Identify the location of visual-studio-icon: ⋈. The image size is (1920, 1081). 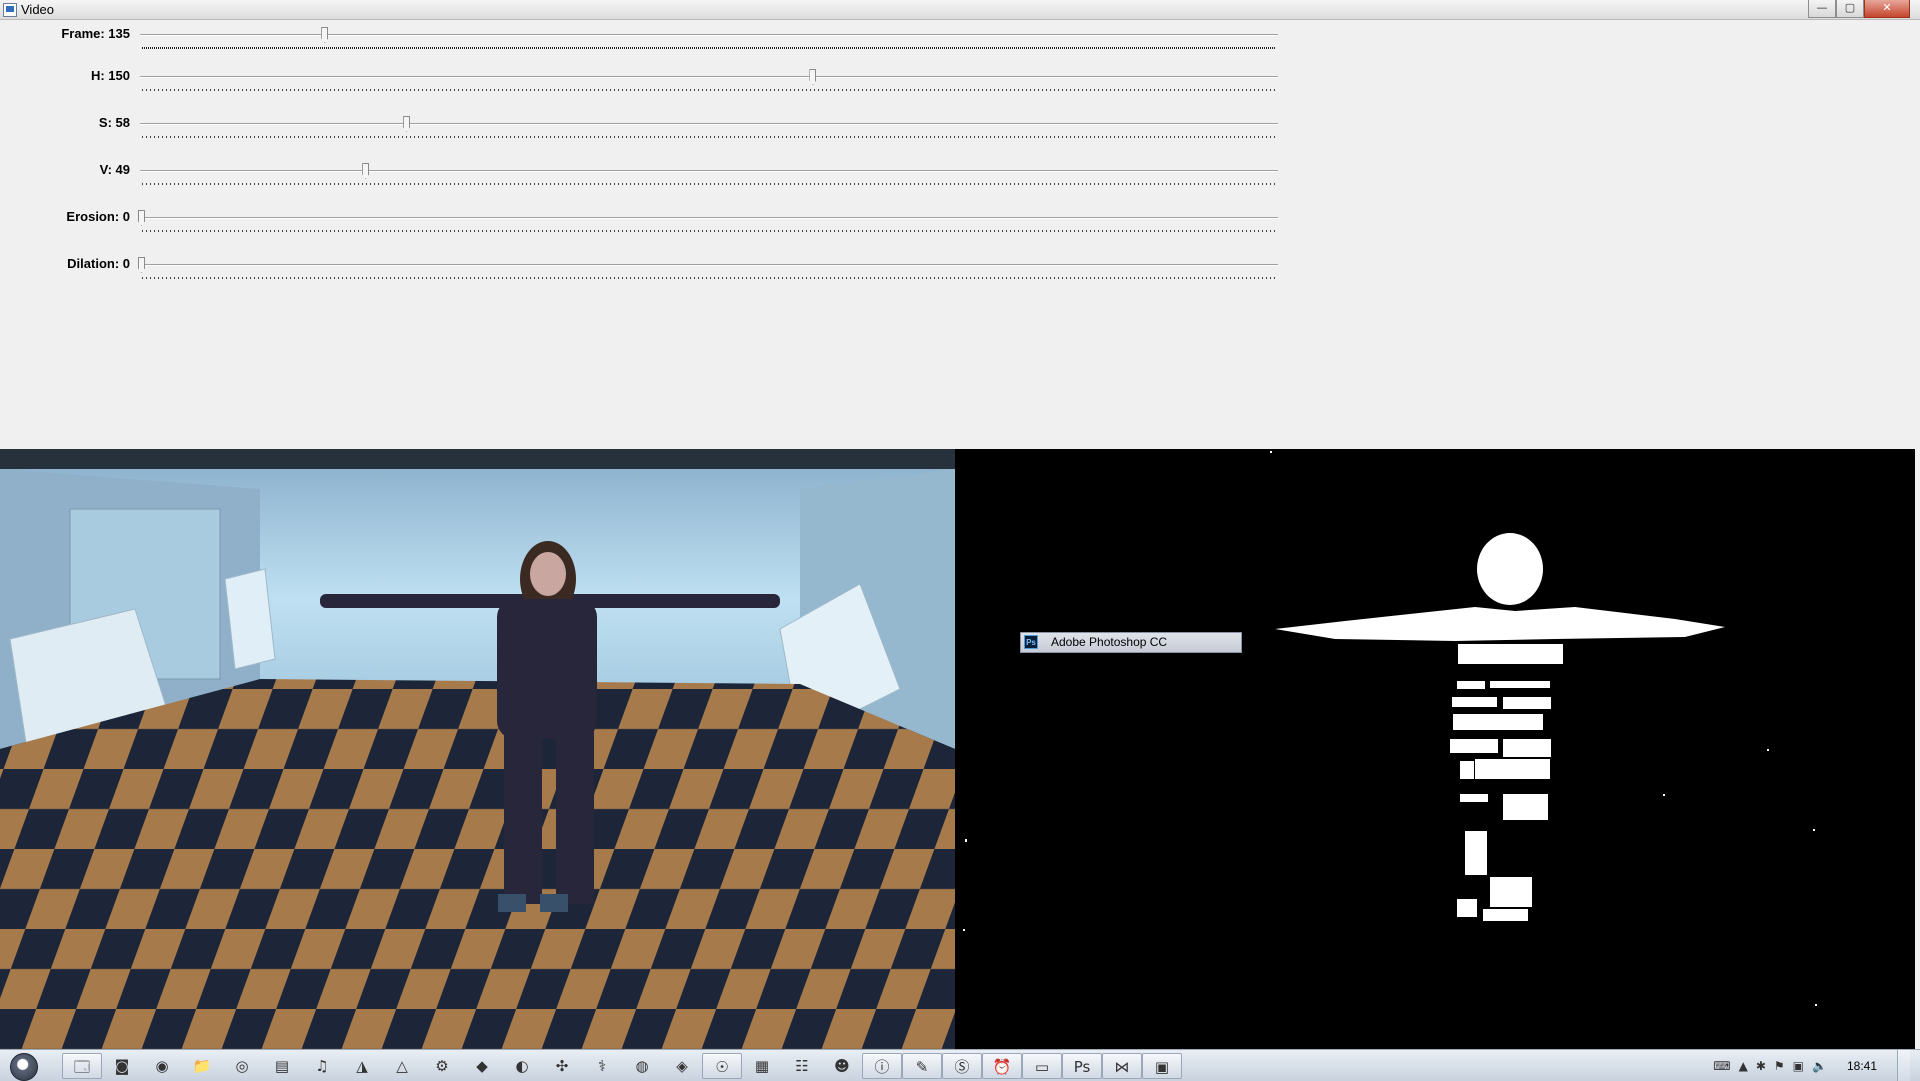
(1122, 1066).